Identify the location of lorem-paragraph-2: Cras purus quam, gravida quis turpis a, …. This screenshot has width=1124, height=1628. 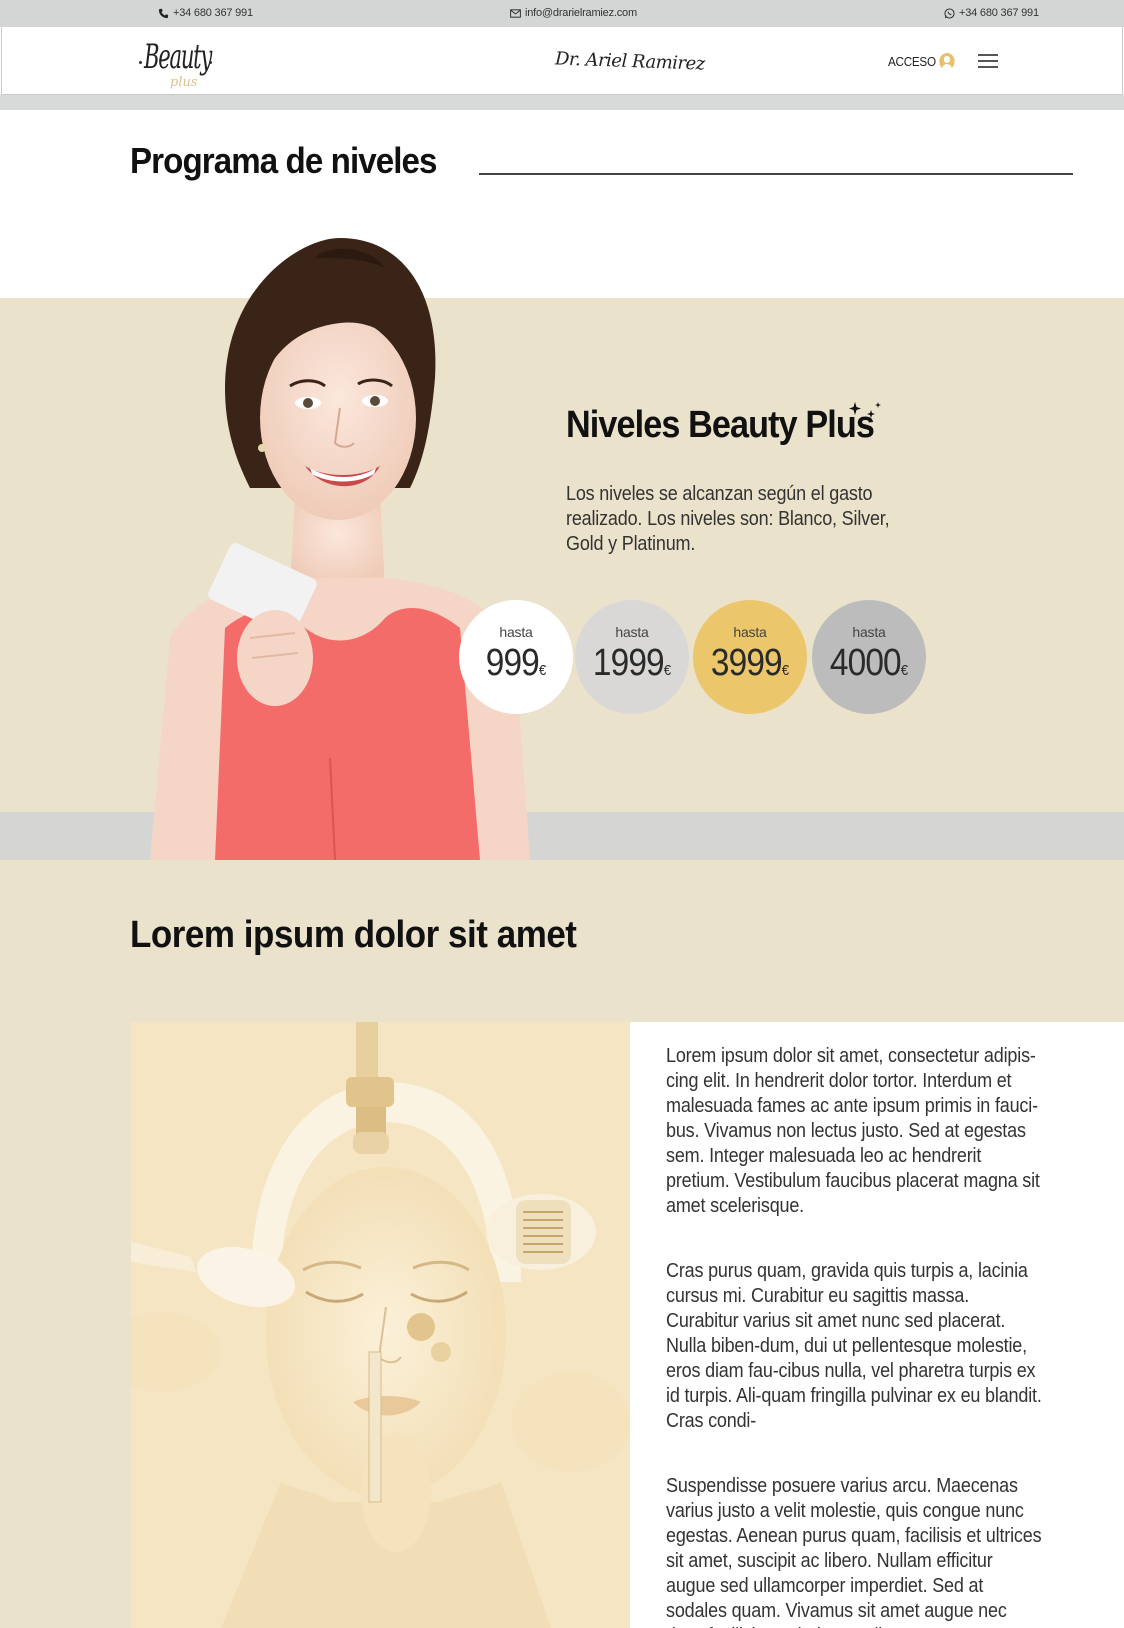
(854, 1346).